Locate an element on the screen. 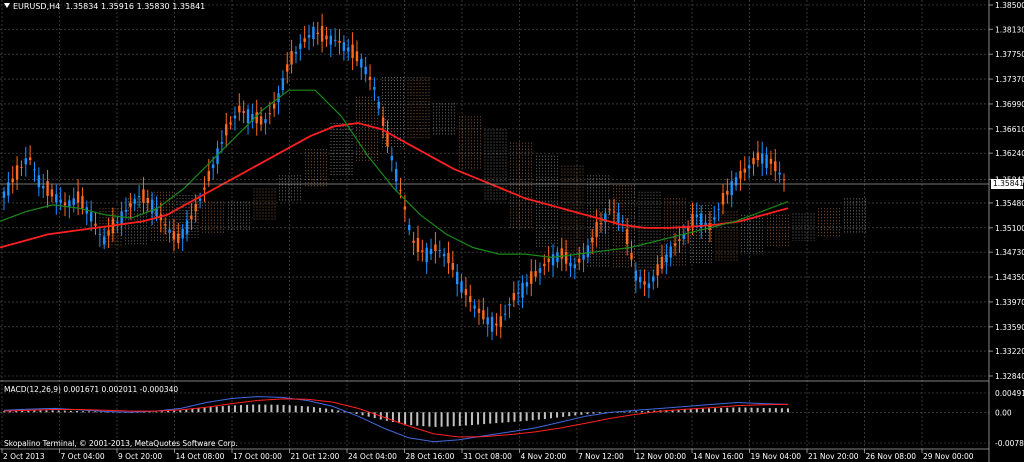  time-tick-label: 14 Nov 16:00 is located at coordinates (718, 456).